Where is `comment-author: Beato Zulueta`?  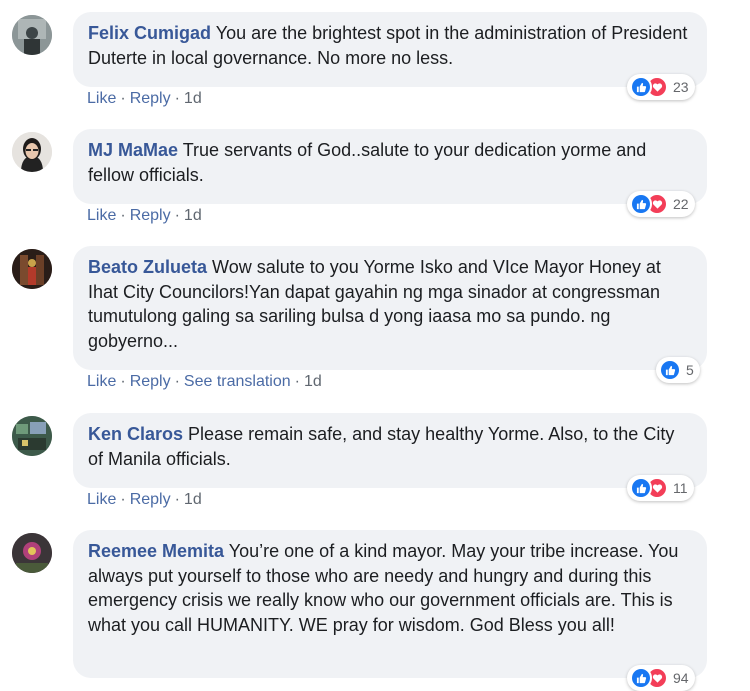 comment-author: Beato Zulueta is located at coordinates (147, 267).